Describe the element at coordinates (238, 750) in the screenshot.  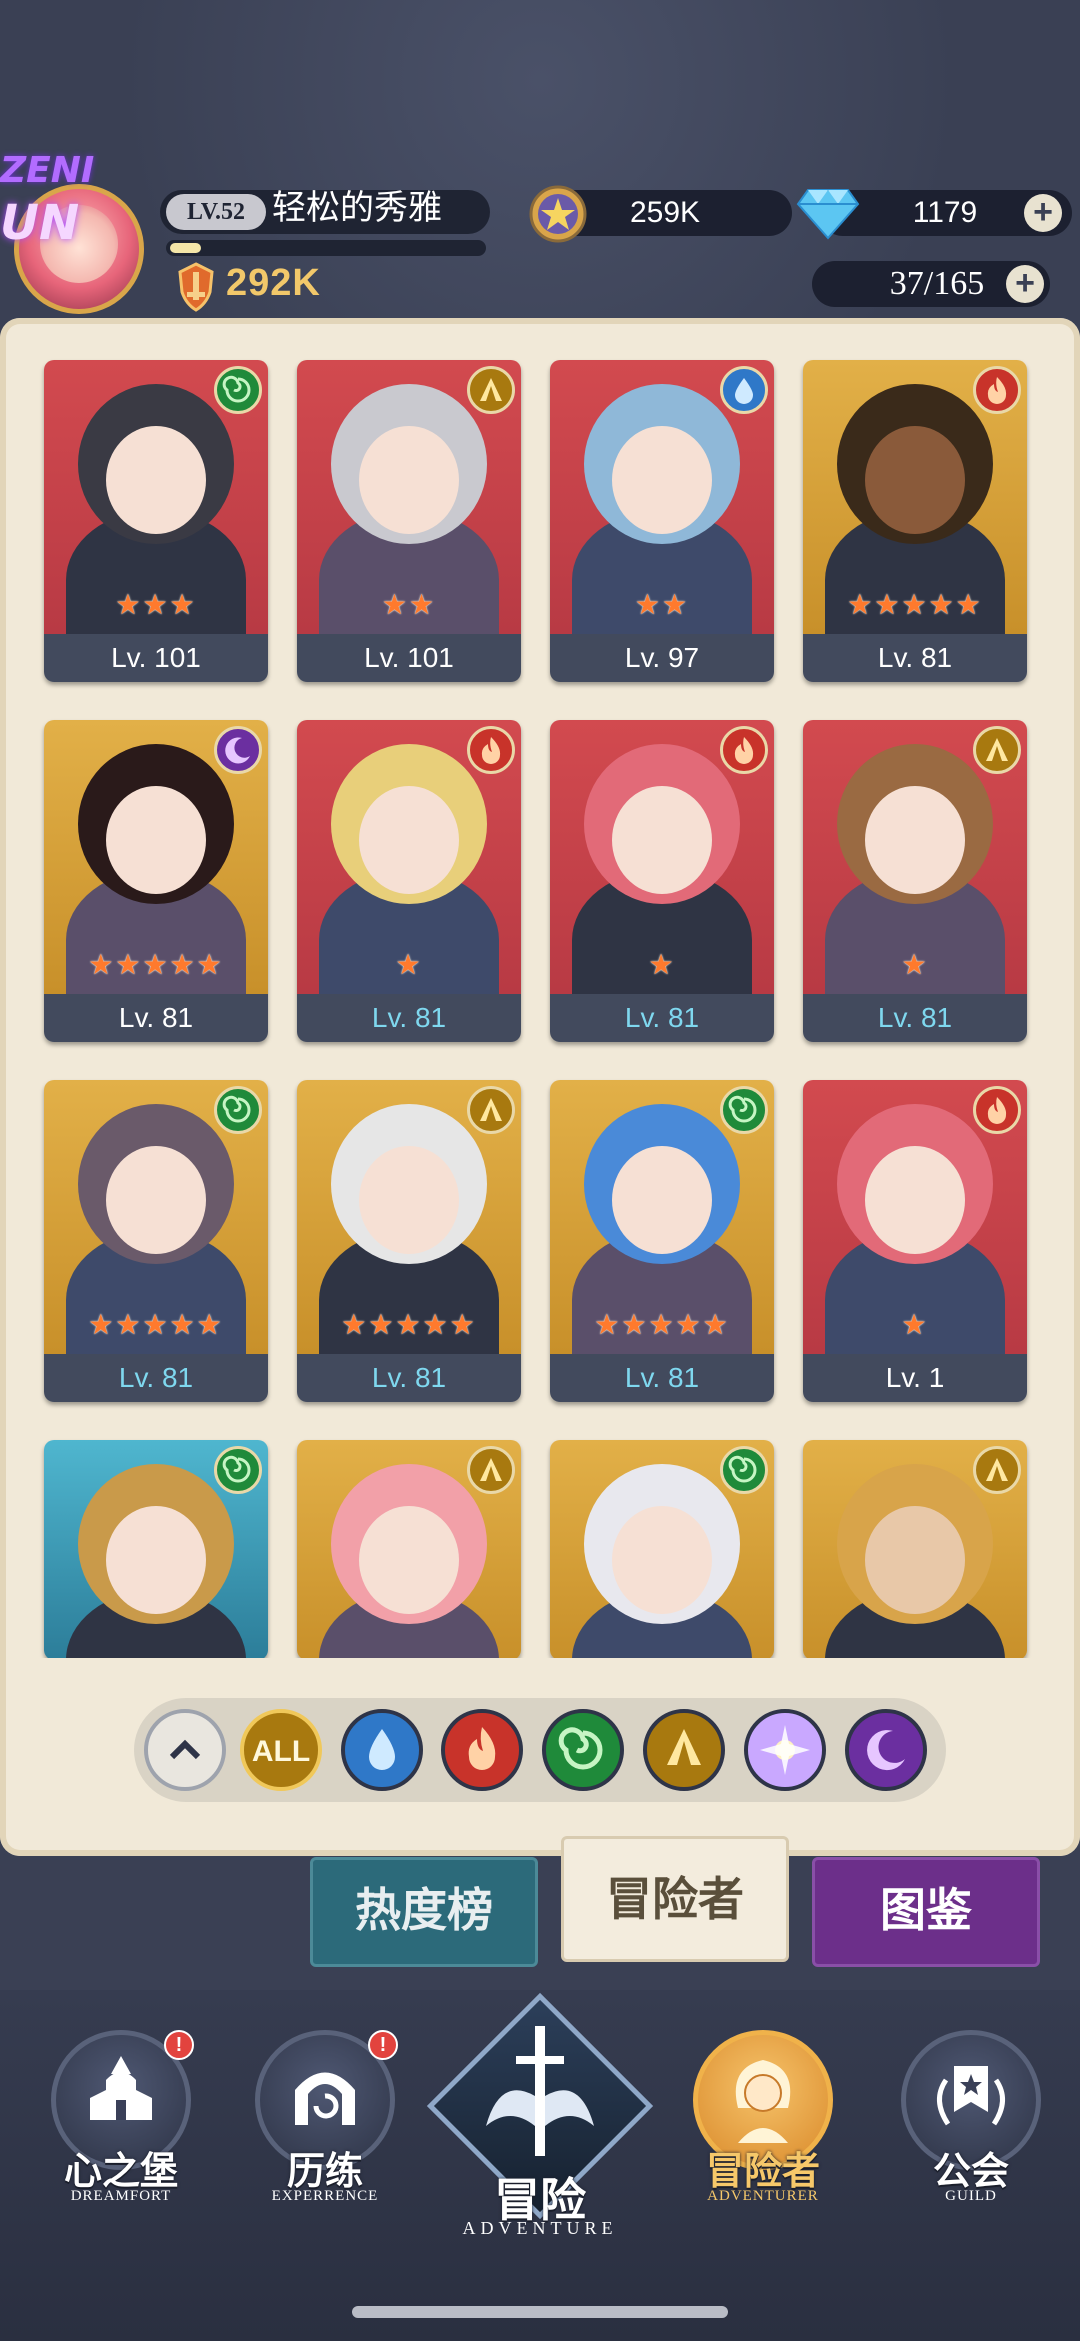
I see `dark-element-icon` at that location.